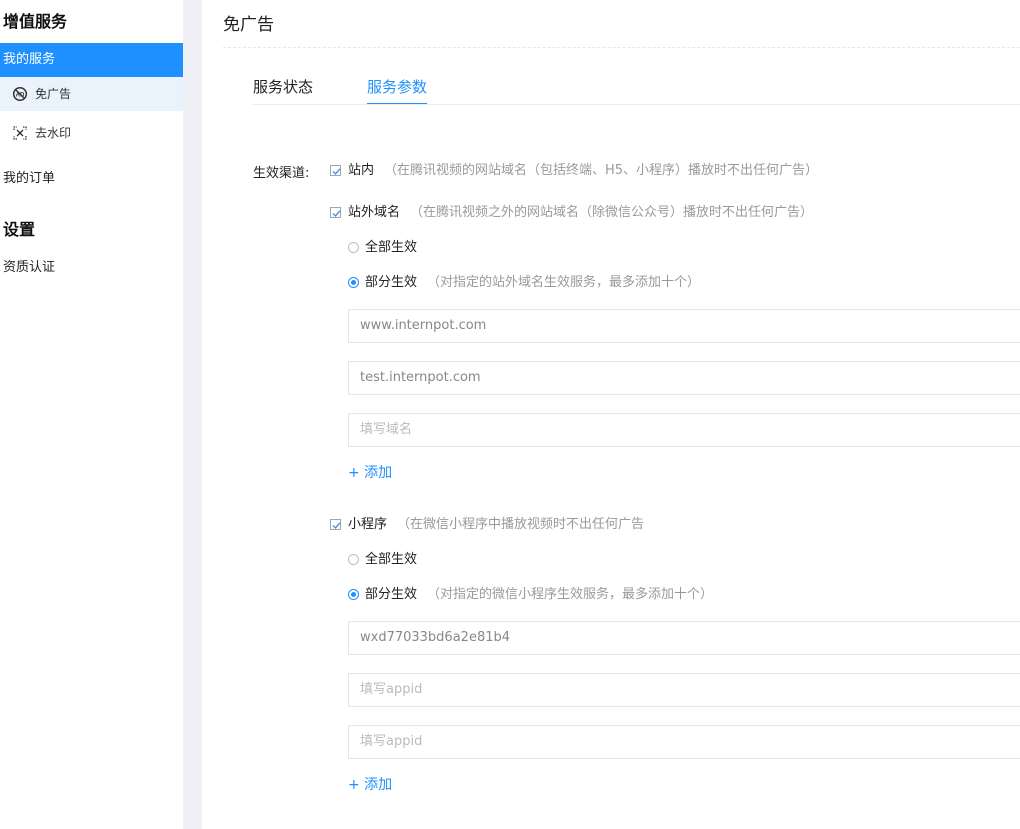 This screenshot has width=1020, height=829. Describe the element at coordinates (353, 594) in the screenshot. I see `miniprogram-radio-partial` at that location.